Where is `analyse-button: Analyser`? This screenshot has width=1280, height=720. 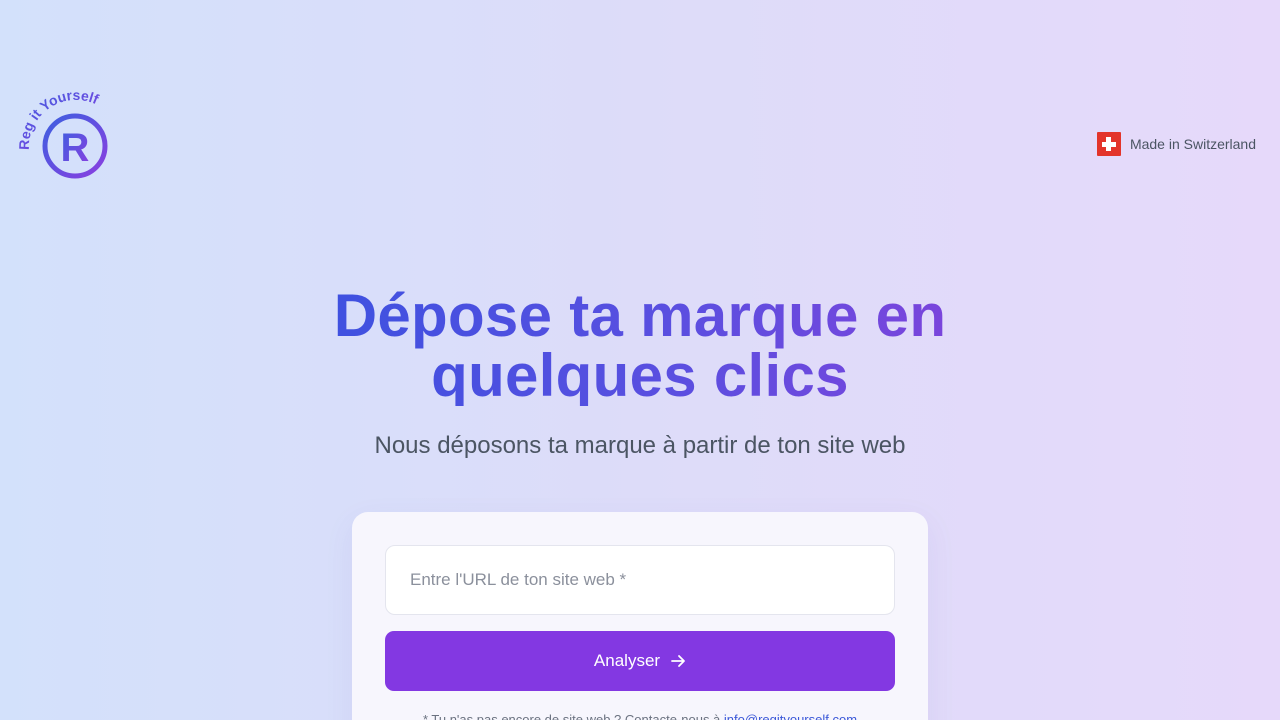 analyse-button: Analyser is located at coordinates (640, 661).